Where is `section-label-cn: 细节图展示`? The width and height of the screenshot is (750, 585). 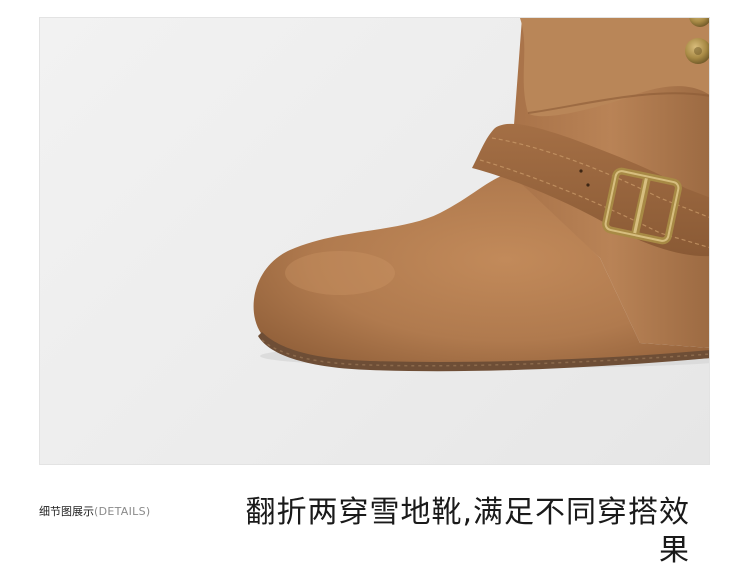
section-label-cn: 细节图展示 is located at coordinates (66, 511).